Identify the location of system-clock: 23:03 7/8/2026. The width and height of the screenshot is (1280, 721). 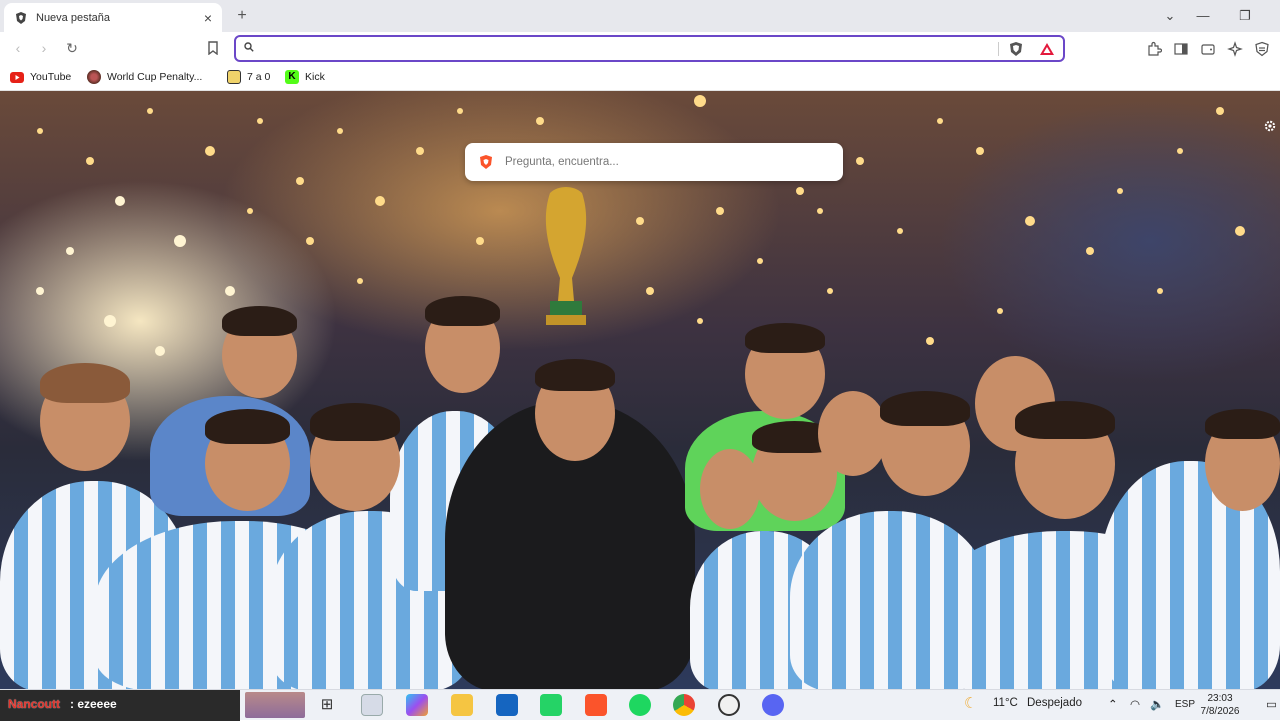
(1220, 705).